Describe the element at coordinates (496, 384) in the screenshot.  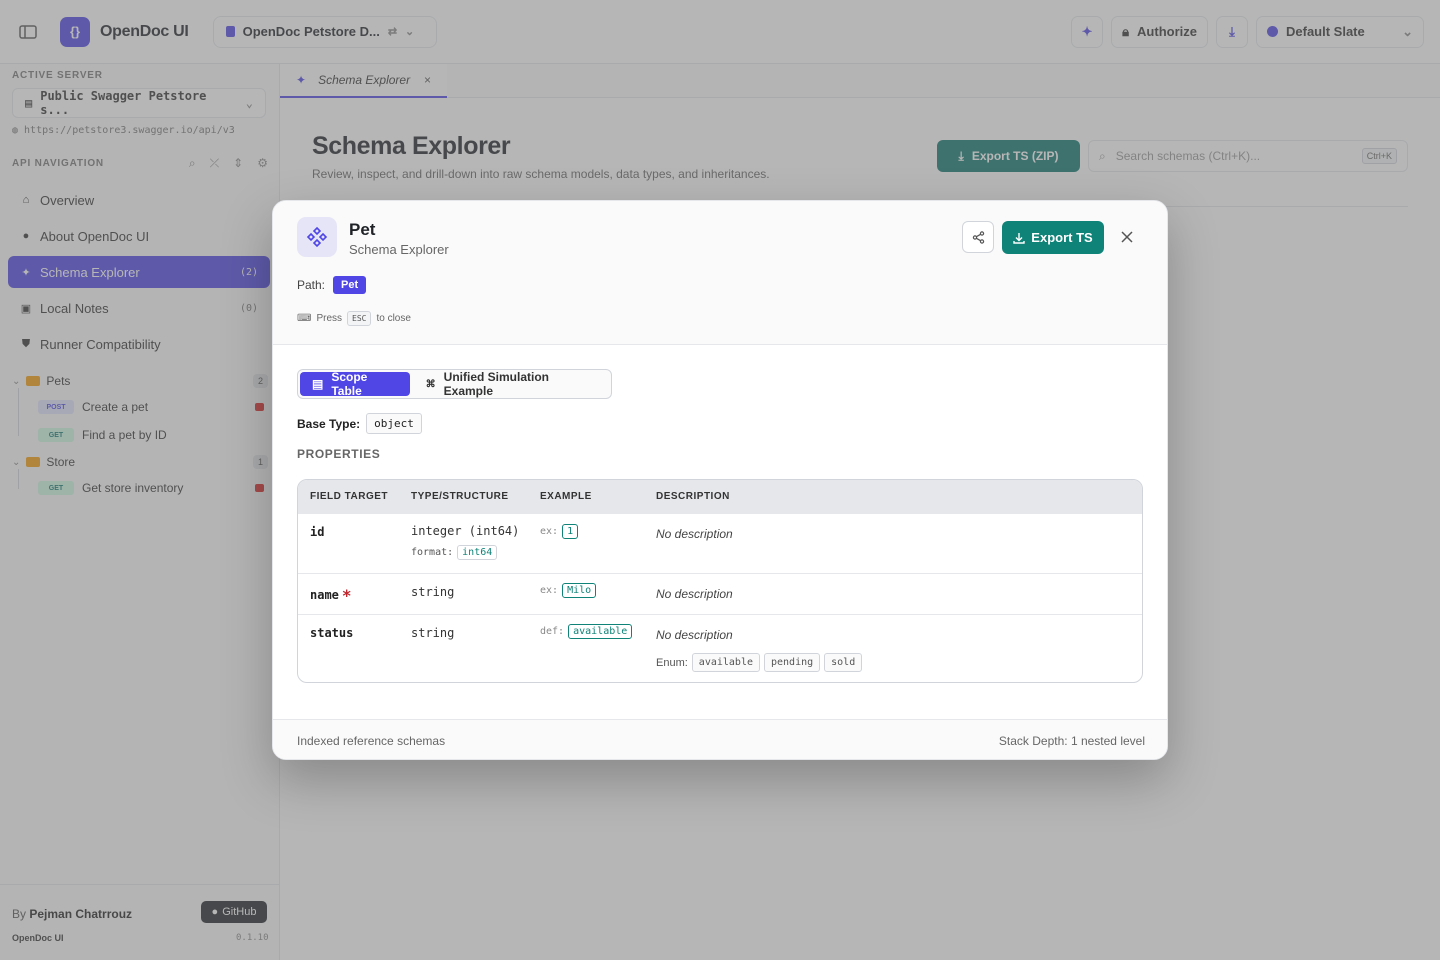
I see `tab-label: Unified Simulation Example` at that location.